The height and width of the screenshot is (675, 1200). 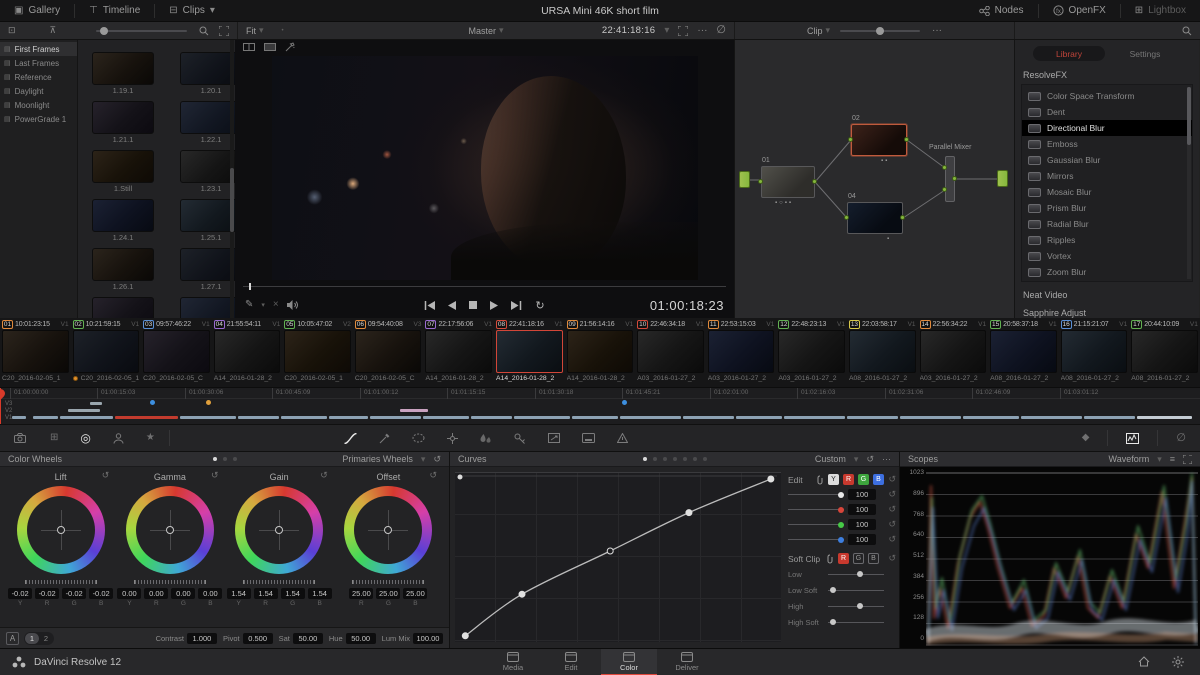 What do you see at coordinates (811, 352) in the screenshot?
I see `clip-item: 12 22:48:23:13 V1 A03_2016-01-27_2` at bounding box center [811, 352].